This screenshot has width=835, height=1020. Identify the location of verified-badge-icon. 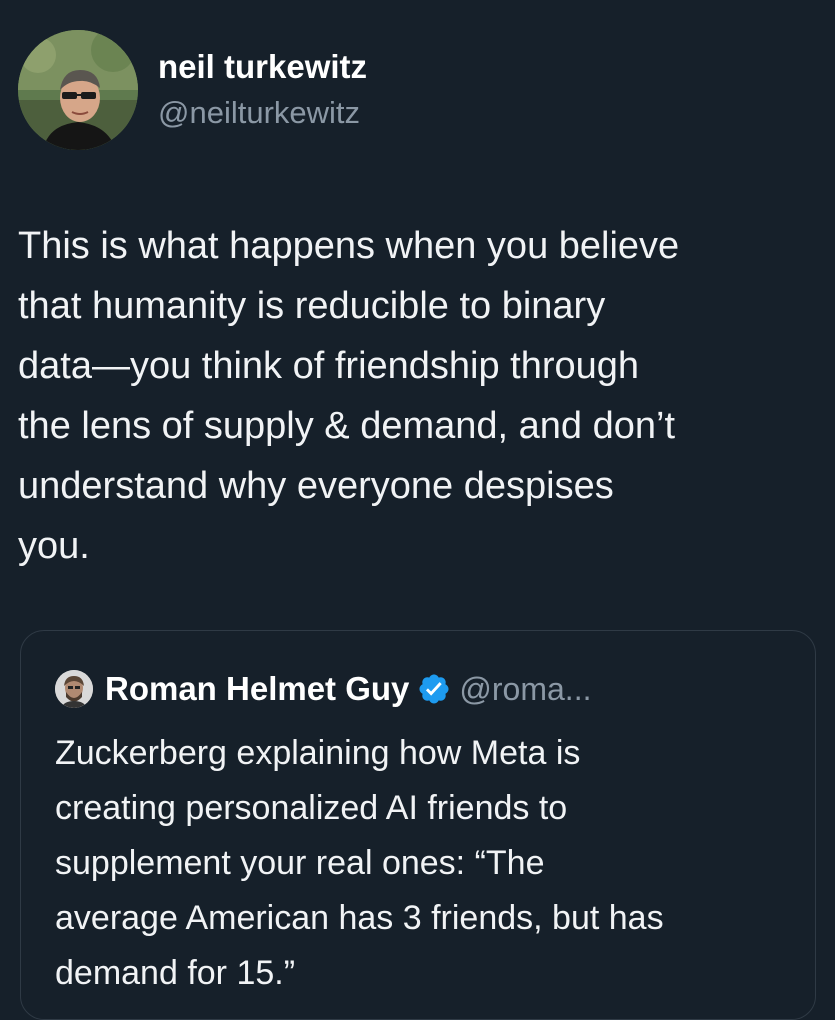
(434, 689).